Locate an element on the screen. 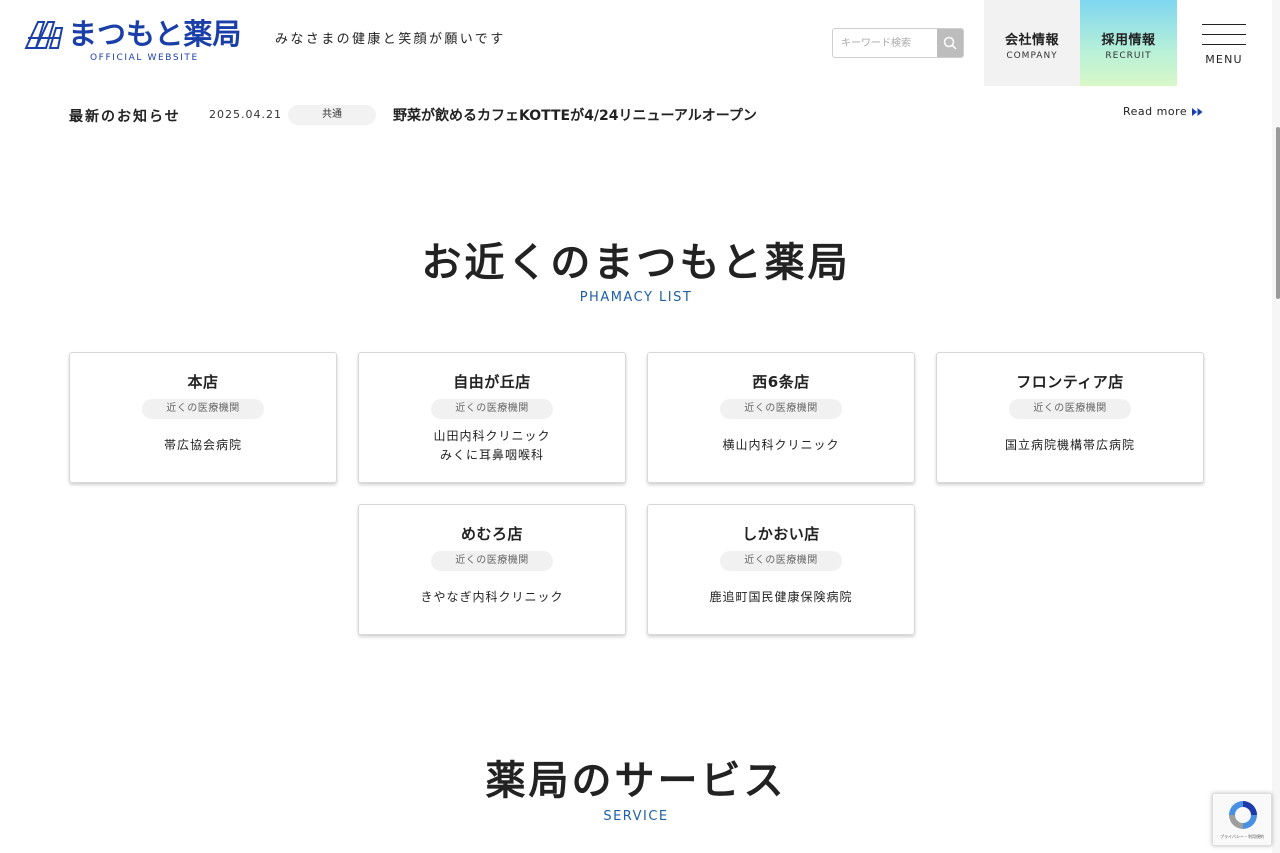 The image size is (1280, 853). read-more-link: Read more is located at coordinates (1163, 111).